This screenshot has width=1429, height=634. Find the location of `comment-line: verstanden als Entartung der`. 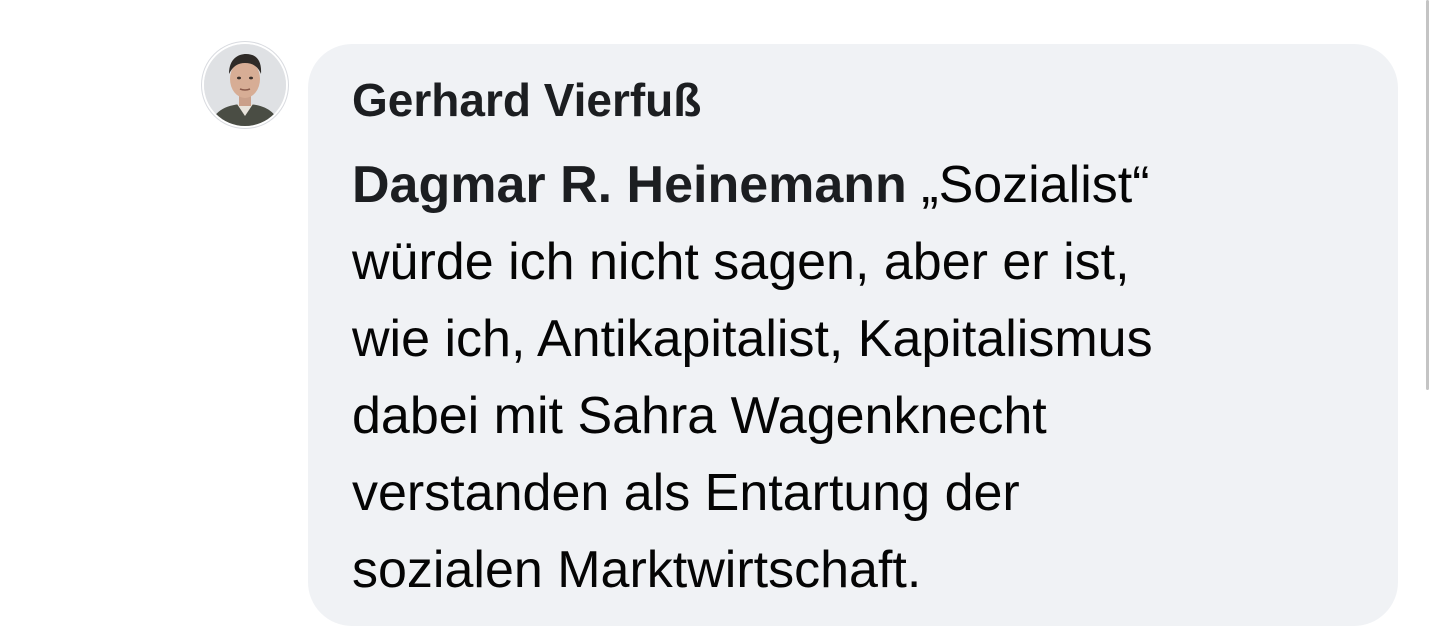

comment-line: verstanden als Entartung der is located at coordinates (686, 493).